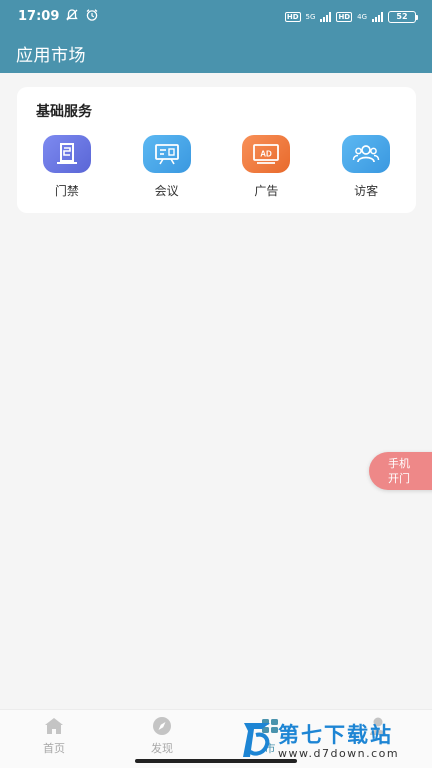  What do you see at coordinates (344, 16) in the screenshot?
I see `hd-badge-2: HD` at bounding box center [344, 16].